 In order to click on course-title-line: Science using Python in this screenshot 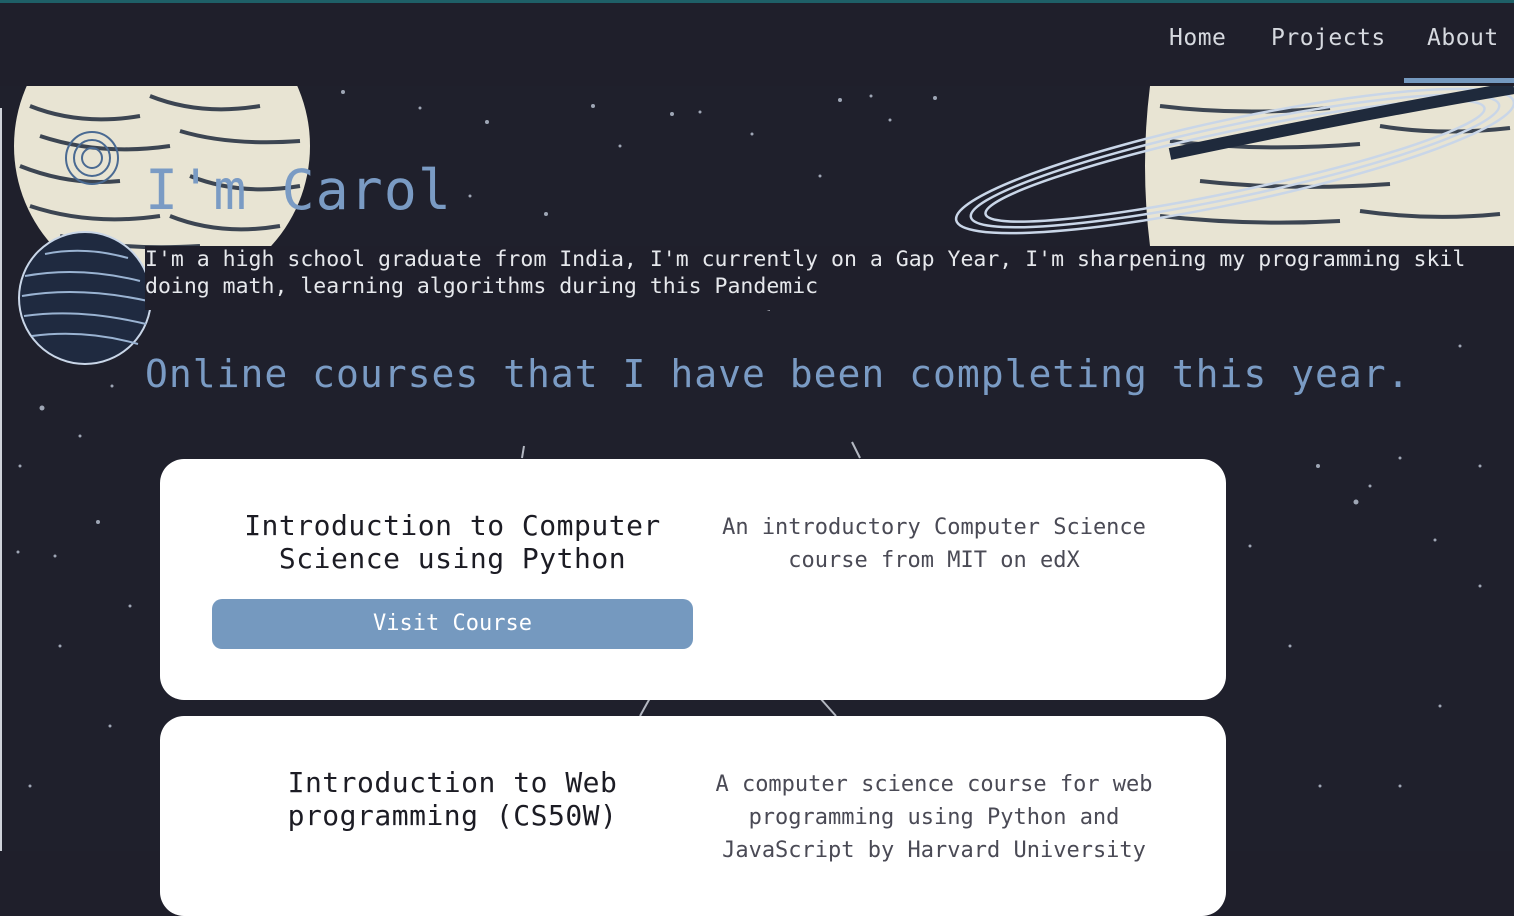, I will do `click(452, 558)`.